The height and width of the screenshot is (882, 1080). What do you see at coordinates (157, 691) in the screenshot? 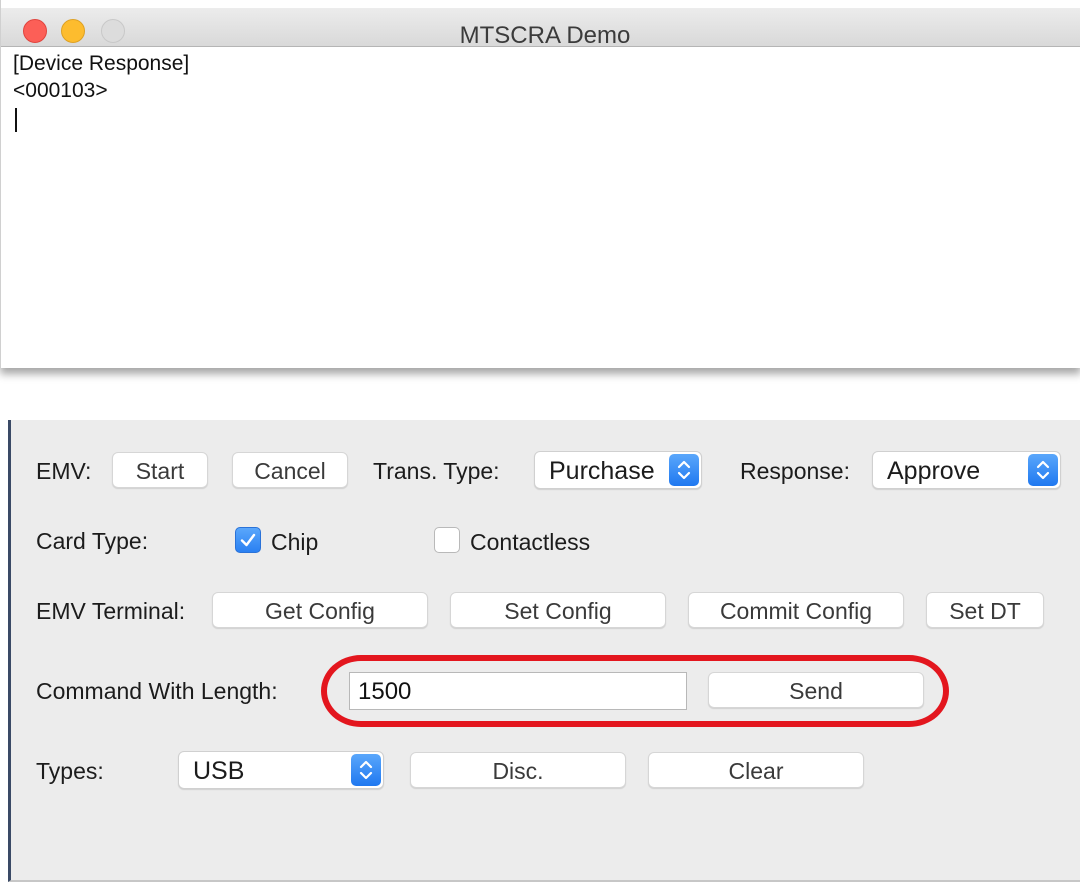
I see `command-with-length-label: Command With Length:` at bounding box center [157, 691].